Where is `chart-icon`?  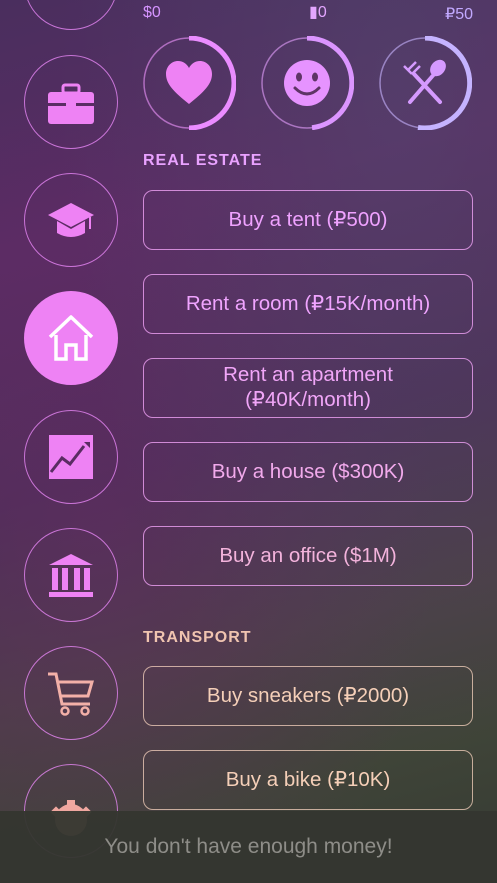 chart-icon is located at coordinates (71, 457).